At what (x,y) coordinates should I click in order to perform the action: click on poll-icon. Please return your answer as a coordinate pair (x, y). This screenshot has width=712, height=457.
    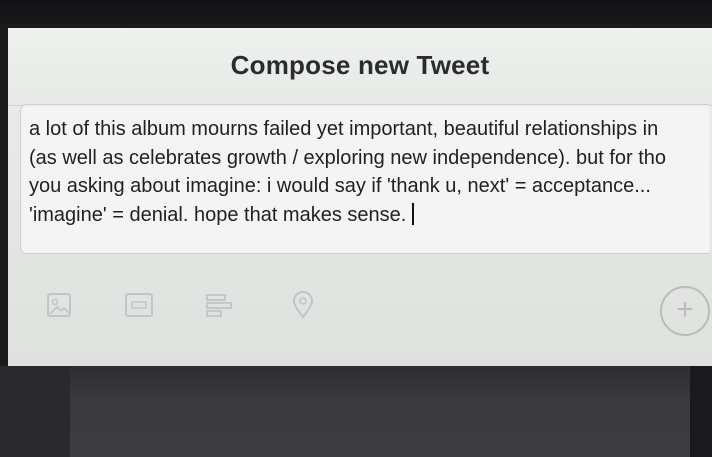
    Looking at the image, I should click on (219, 305).